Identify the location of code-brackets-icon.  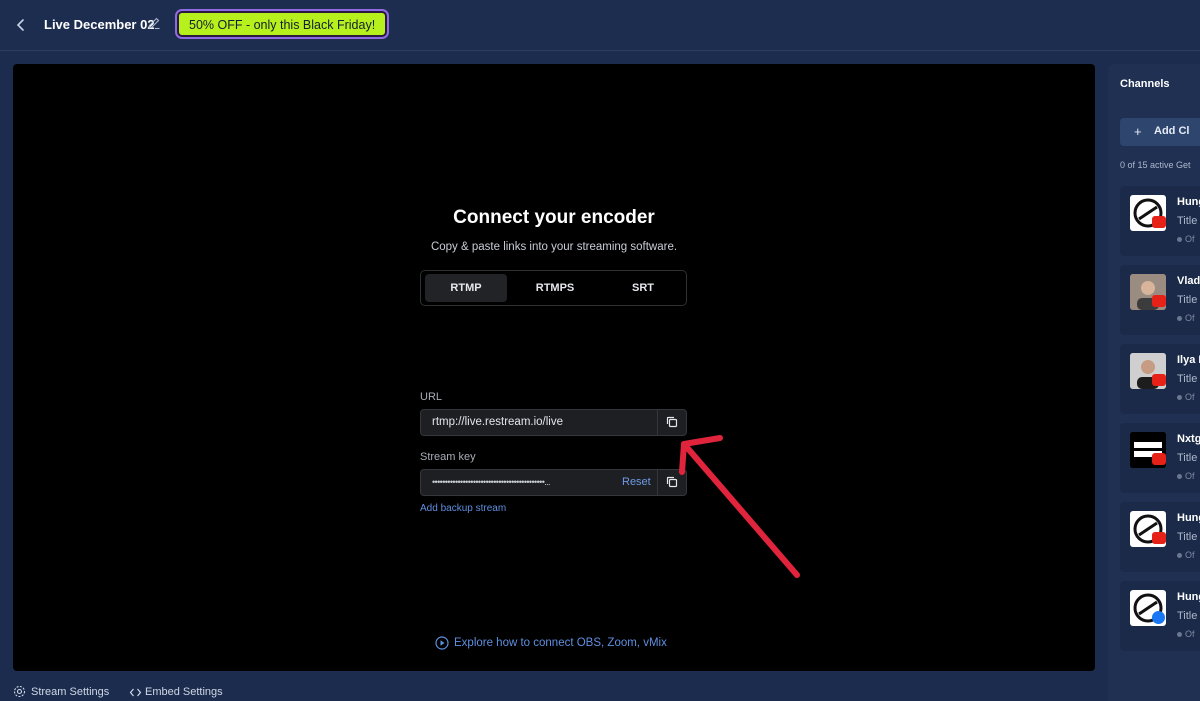
(135, 692).